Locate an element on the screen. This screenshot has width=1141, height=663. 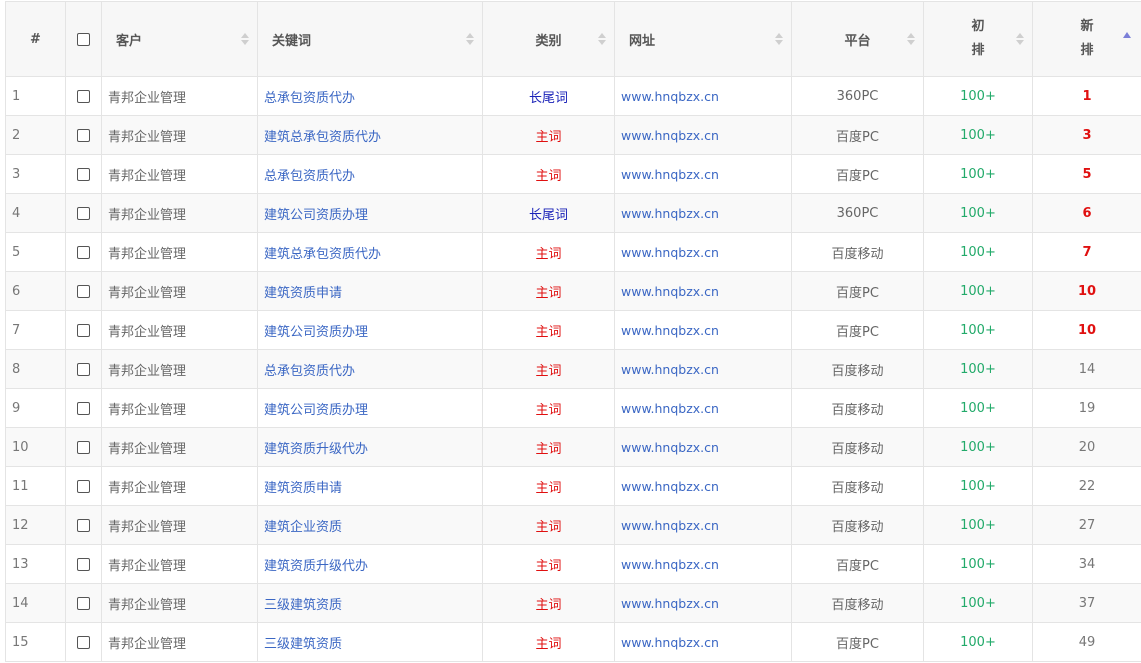
table-row: 12 青邦企业管理 建筑企业资质 主词 www.hnqbzx.cn 百度移动 100+ 27 is located at coordinates (573, 525).